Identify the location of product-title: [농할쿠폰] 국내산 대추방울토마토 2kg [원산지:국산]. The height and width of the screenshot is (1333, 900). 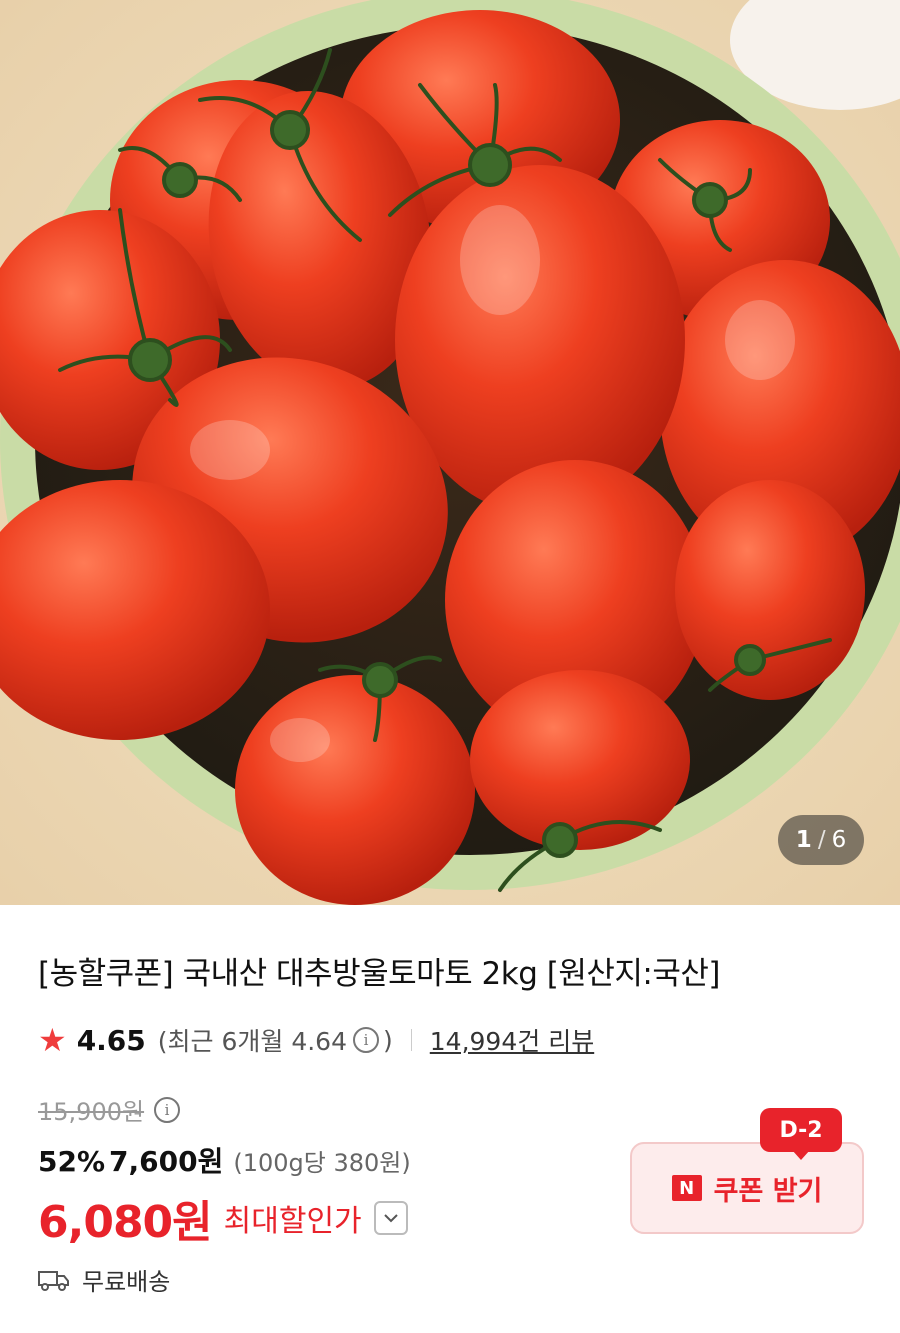
(379, 974).